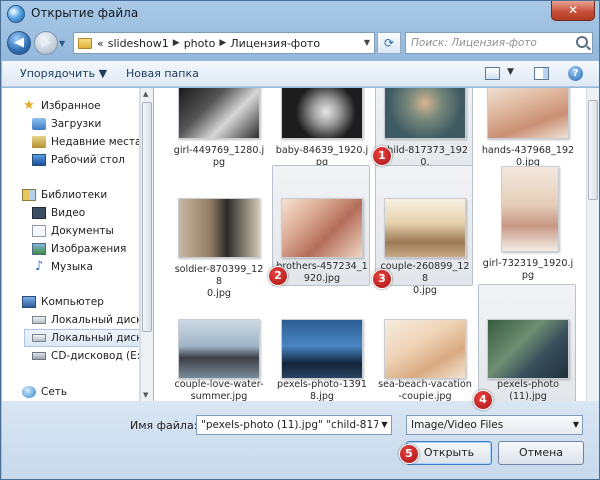 The width and height of the screenshot is (600, 480). I want to click on refresh-button: ⟳, so click(389, 43).